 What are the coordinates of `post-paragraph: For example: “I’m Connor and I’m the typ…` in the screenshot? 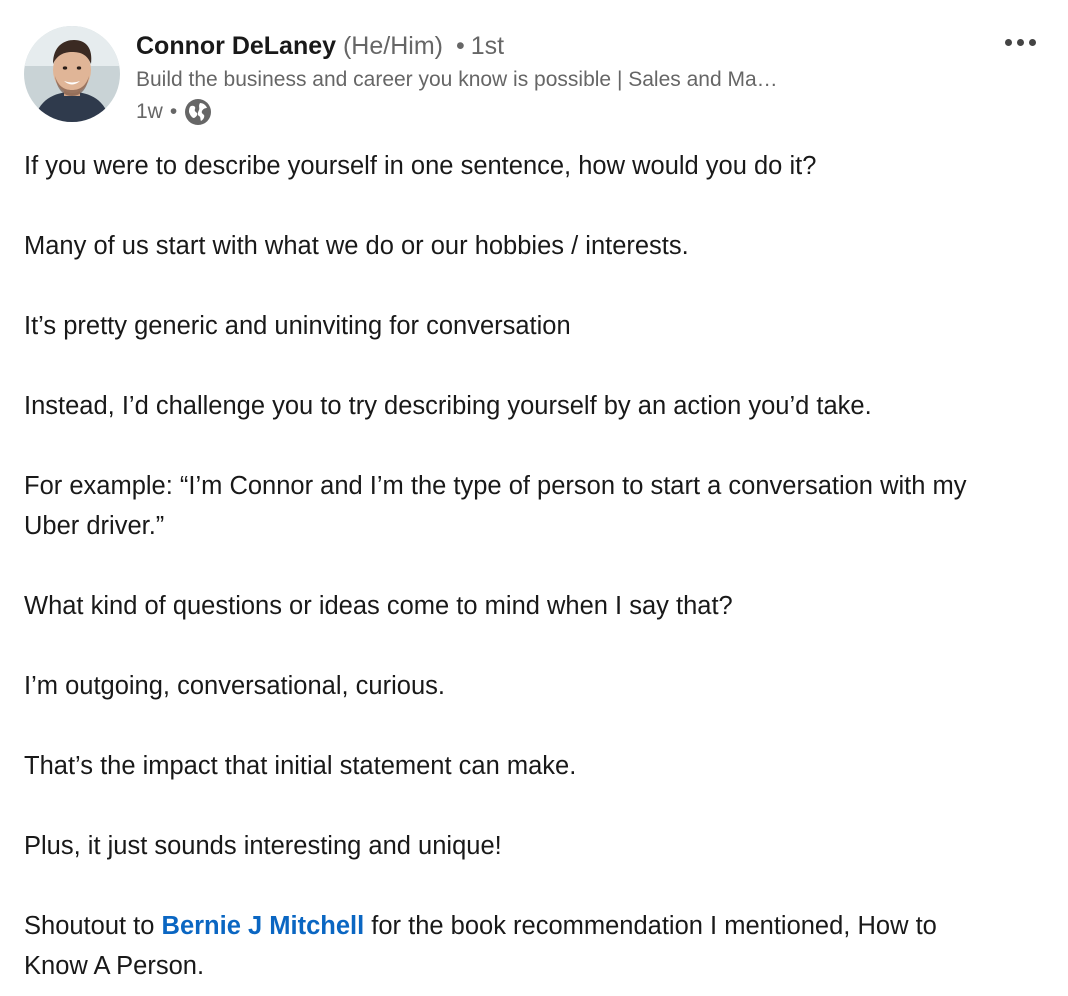 It's located at (495, 506).